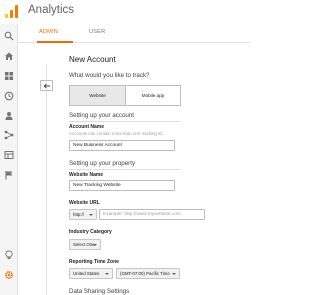  Describe the element at coordinates (9, 96) in the screenshot. I see `clock-icon` at that location.